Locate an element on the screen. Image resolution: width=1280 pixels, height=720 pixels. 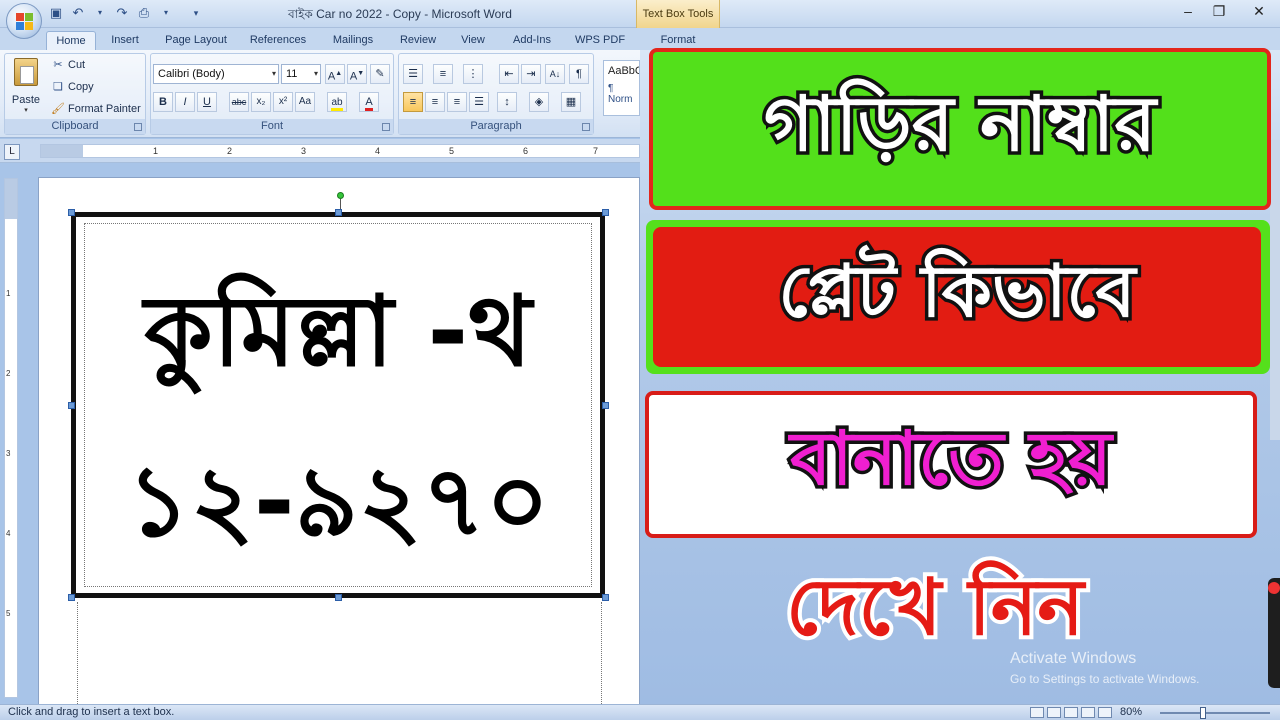
copy-button: ❏ Copy is located at coordinates (72, 87).